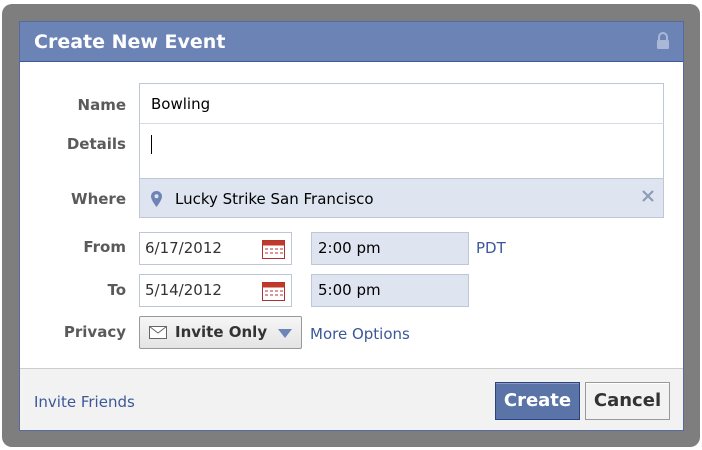 Image resolution: width=702 pixels, height=450 pixels. I want to click on privacy-dropdown: Invite Only, so click(220, 332).